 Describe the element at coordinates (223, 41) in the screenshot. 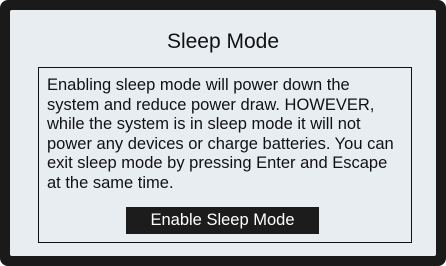

I see `dialog-title: Sleep Mode` at that location.